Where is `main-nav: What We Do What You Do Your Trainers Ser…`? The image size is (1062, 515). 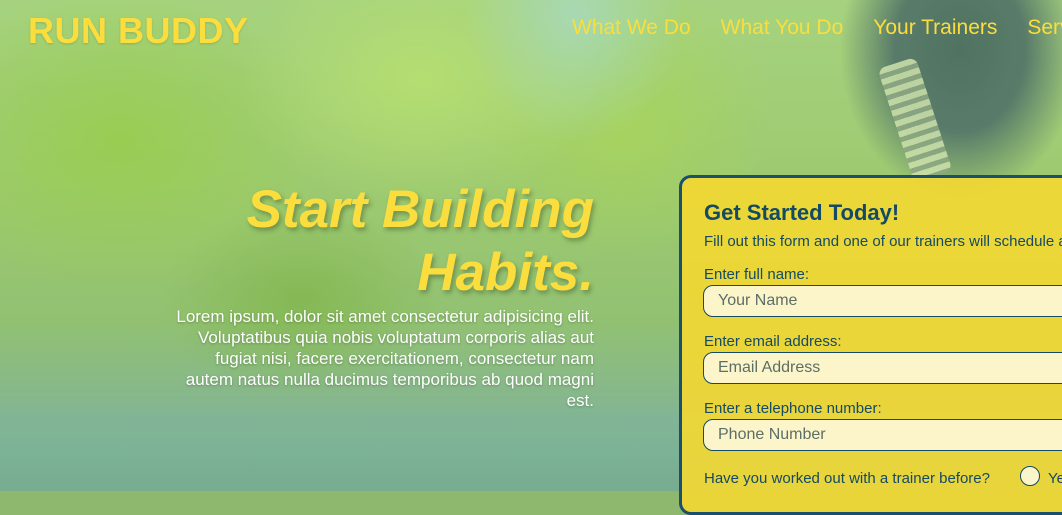 main-nav: What We Do What You Do Your Trainers Ser… is located at coordinates (817, 28).